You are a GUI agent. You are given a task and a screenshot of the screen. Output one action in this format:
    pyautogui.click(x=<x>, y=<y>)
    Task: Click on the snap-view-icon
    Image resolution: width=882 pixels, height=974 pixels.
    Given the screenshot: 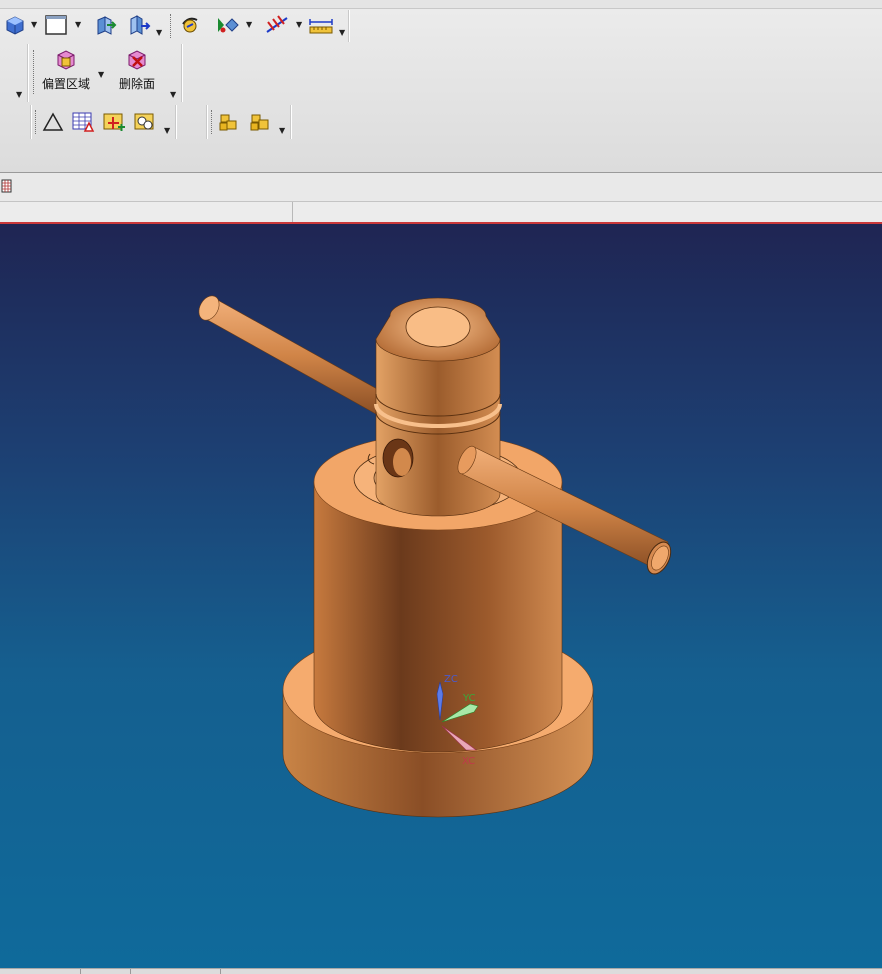 What is the action you would take?
    pyautogui.click(x=228, y=25)
    